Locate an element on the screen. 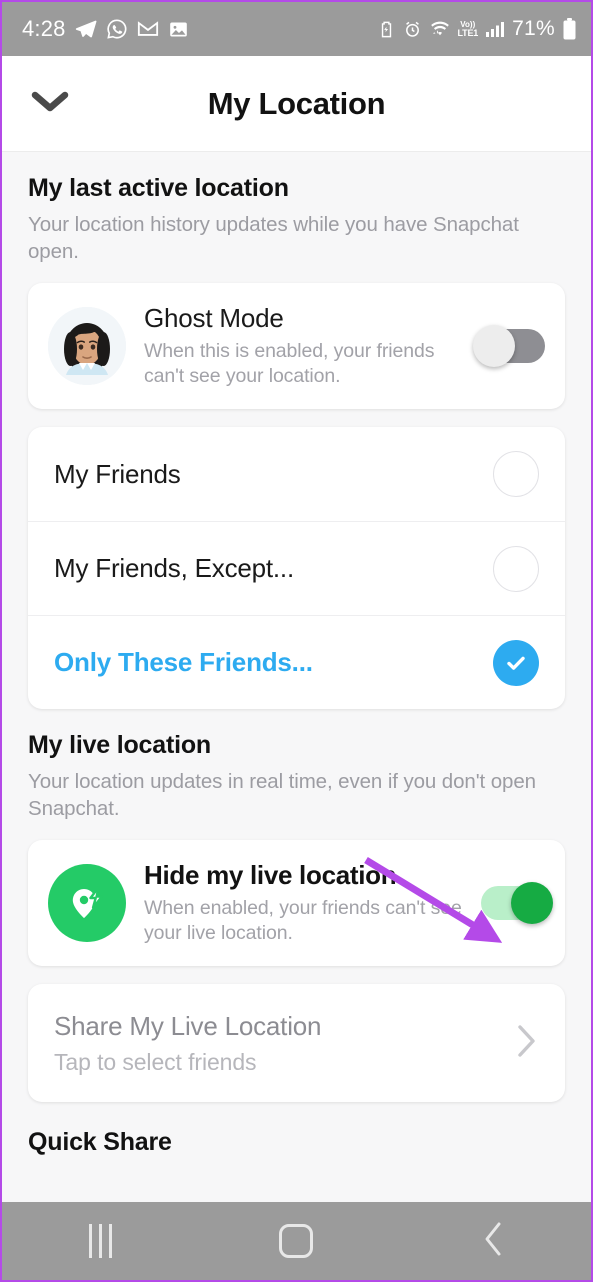 The height and width of the screenshot is (1282, 593). android-navigation-bar is located at coordinates (296, 1241).